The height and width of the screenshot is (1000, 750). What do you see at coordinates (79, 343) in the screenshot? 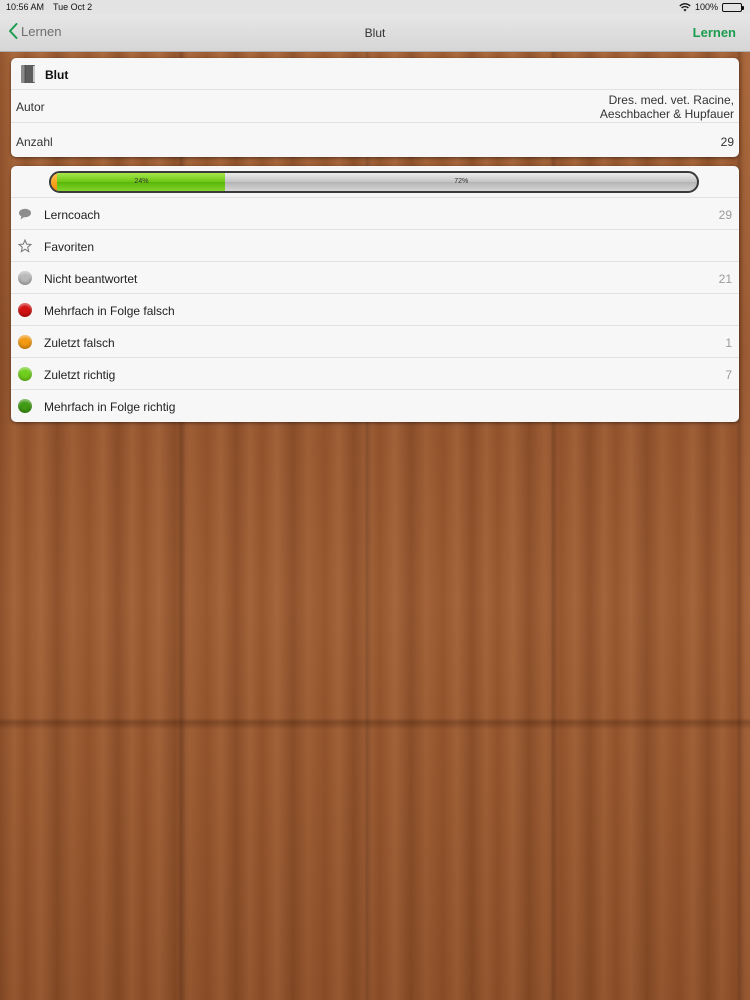
I see `list-item-label: Zuletzt falsch` at bounding box center [79, 343].